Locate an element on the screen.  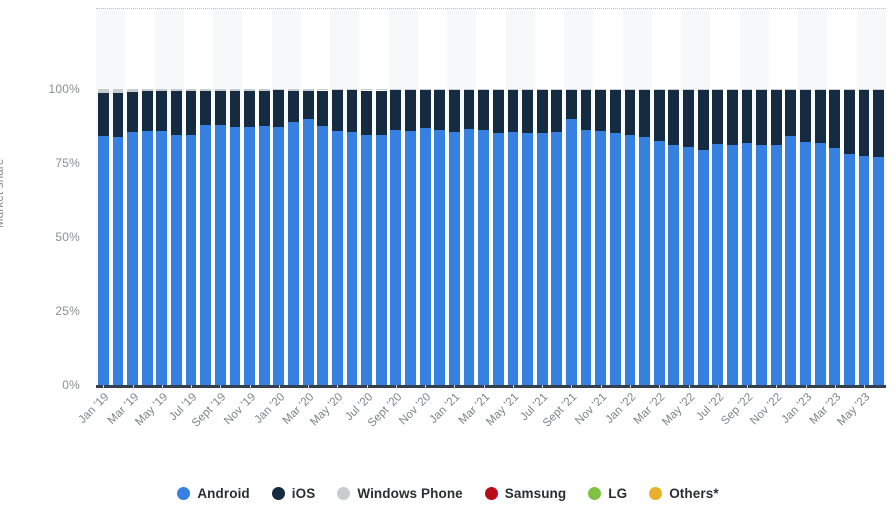
y-axis-tick-label: 0% is located at coordinates (71, 385).